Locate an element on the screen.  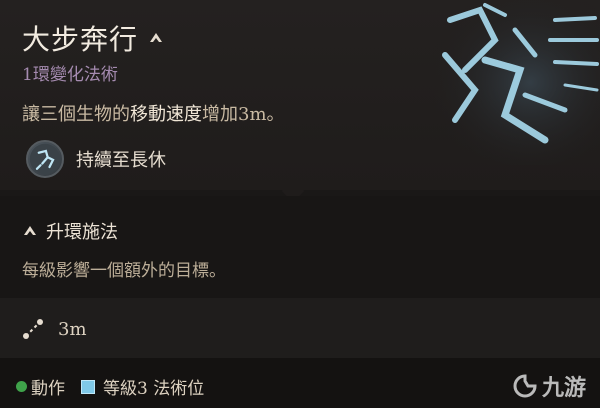
upcast-description: 每級影響一個額外的目標。 is located at coordinates (124, 271).